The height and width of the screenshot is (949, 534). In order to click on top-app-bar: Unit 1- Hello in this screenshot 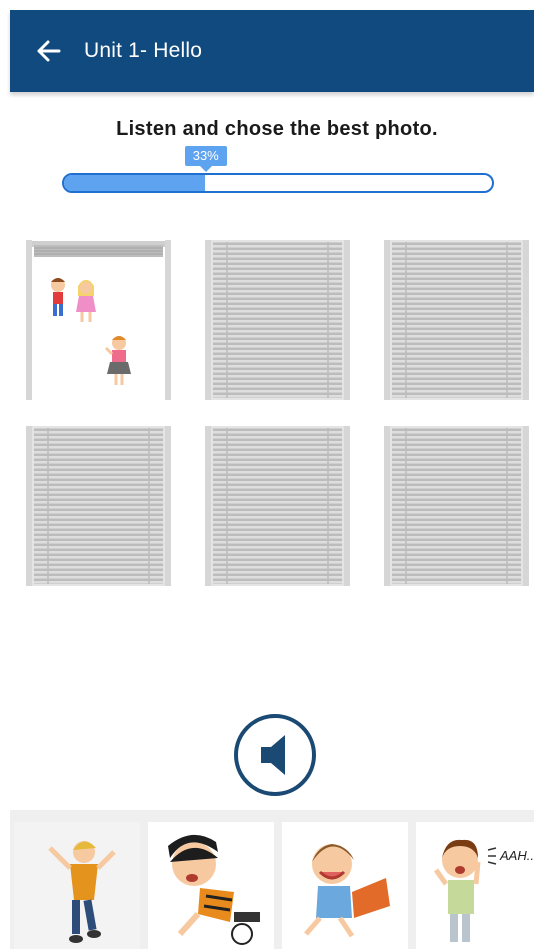, I will do `click(272, 51)`.